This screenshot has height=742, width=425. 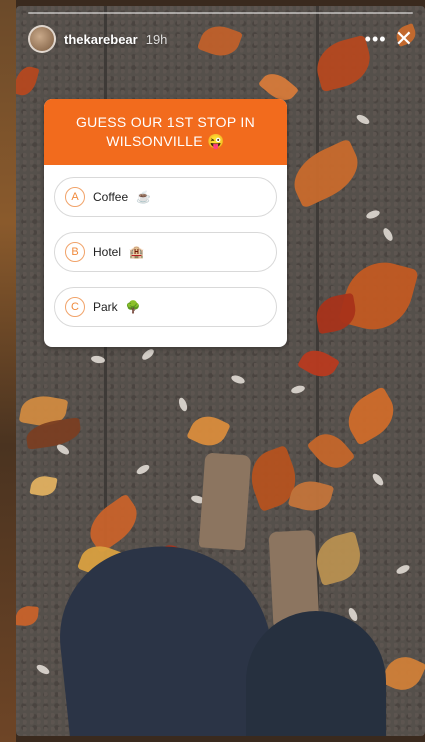 What do you see at coordinates (107, 252) in the screenshot?
I see `option-label: Hotel` at bounding box center [107, 252].